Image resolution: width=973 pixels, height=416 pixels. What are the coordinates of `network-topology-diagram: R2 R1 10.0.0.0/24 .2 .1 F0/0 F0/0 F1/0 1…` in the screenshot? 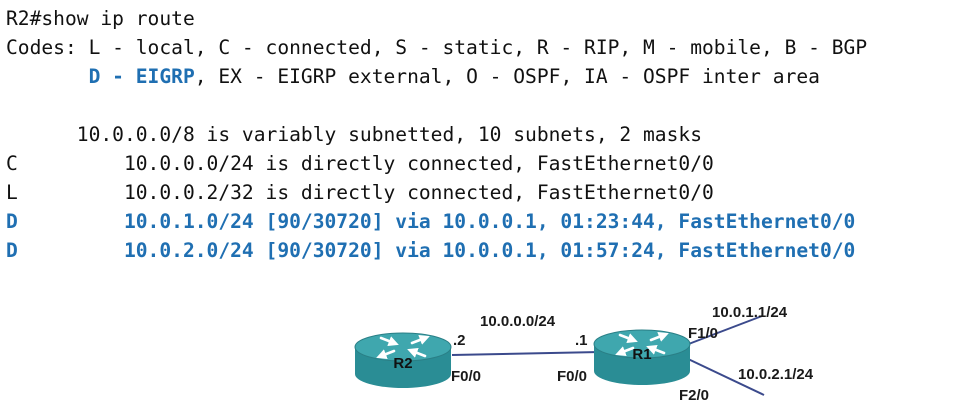 It's located at (584, 354).